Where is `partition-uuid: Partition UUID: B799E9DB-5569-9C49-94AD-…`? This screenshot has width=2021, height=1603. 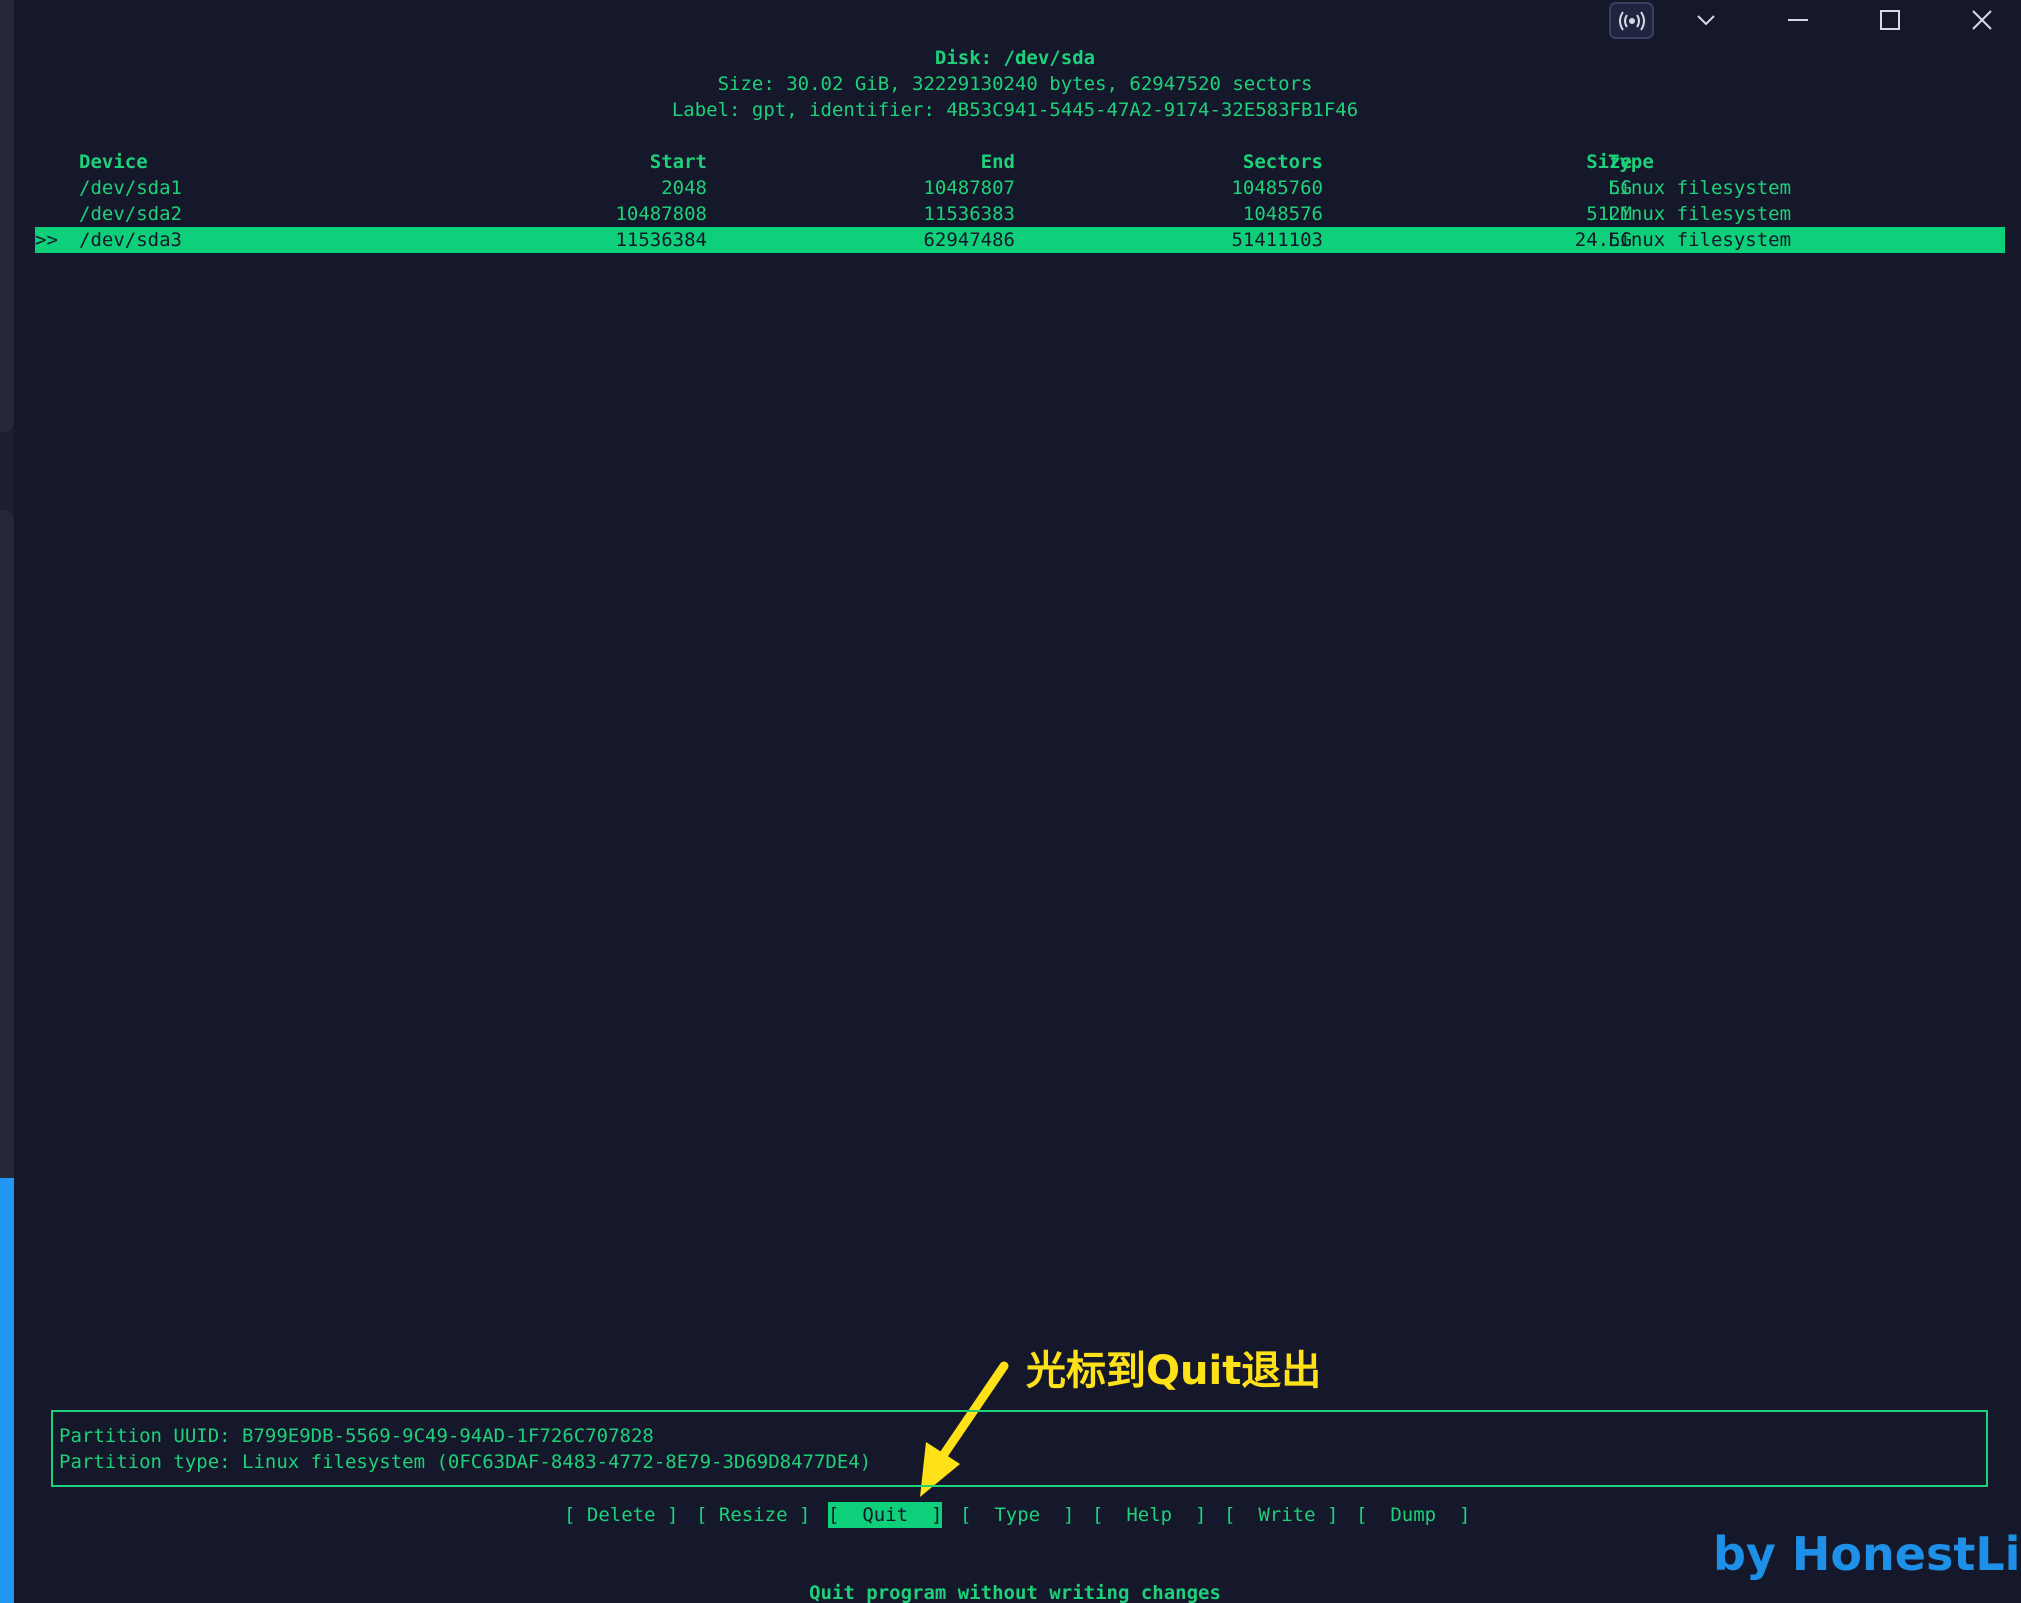
partition-uuid: Partition UUID: B799E9DB-5569-9C49-94AD-… is located at coordinates (356, 1436).